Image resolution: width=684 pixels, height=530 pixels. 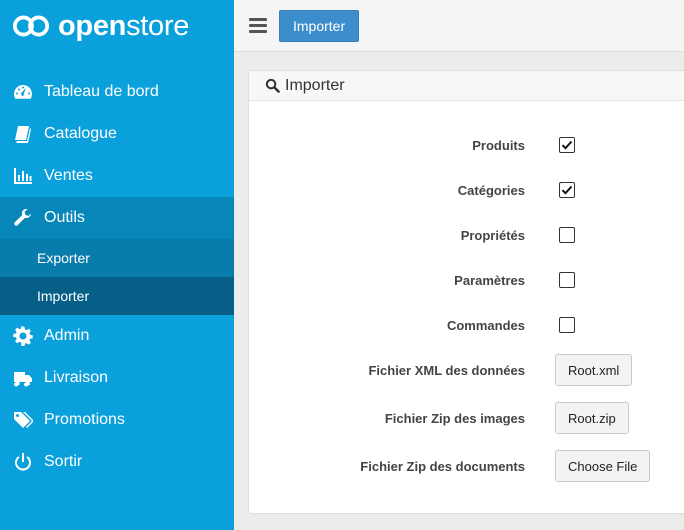 What do you see at coordinates (117, 462) in the screenshot?
I see `sidebar-item-sortir: Sortir` at bounding box center [117, 462].